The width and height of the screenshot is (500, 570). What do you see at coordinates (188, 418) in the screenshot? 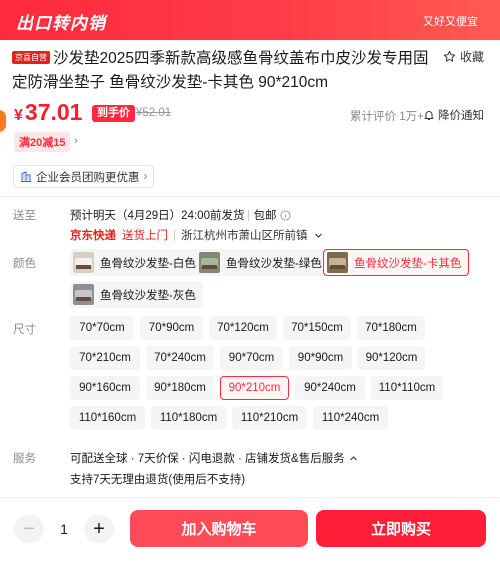
I see `size-option: 110*180cm` at bounding box center [188, 418].